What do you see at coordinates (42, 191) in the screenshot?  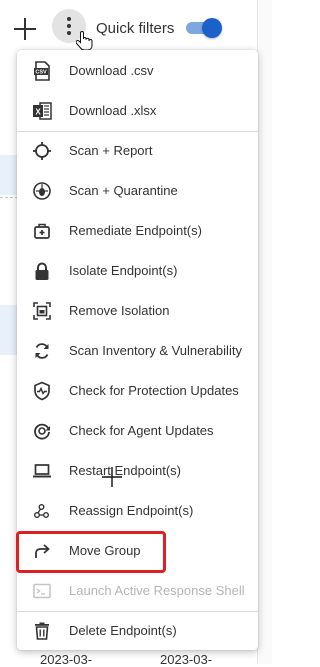 I see `bug-icon` at bounding box center [42, 191].